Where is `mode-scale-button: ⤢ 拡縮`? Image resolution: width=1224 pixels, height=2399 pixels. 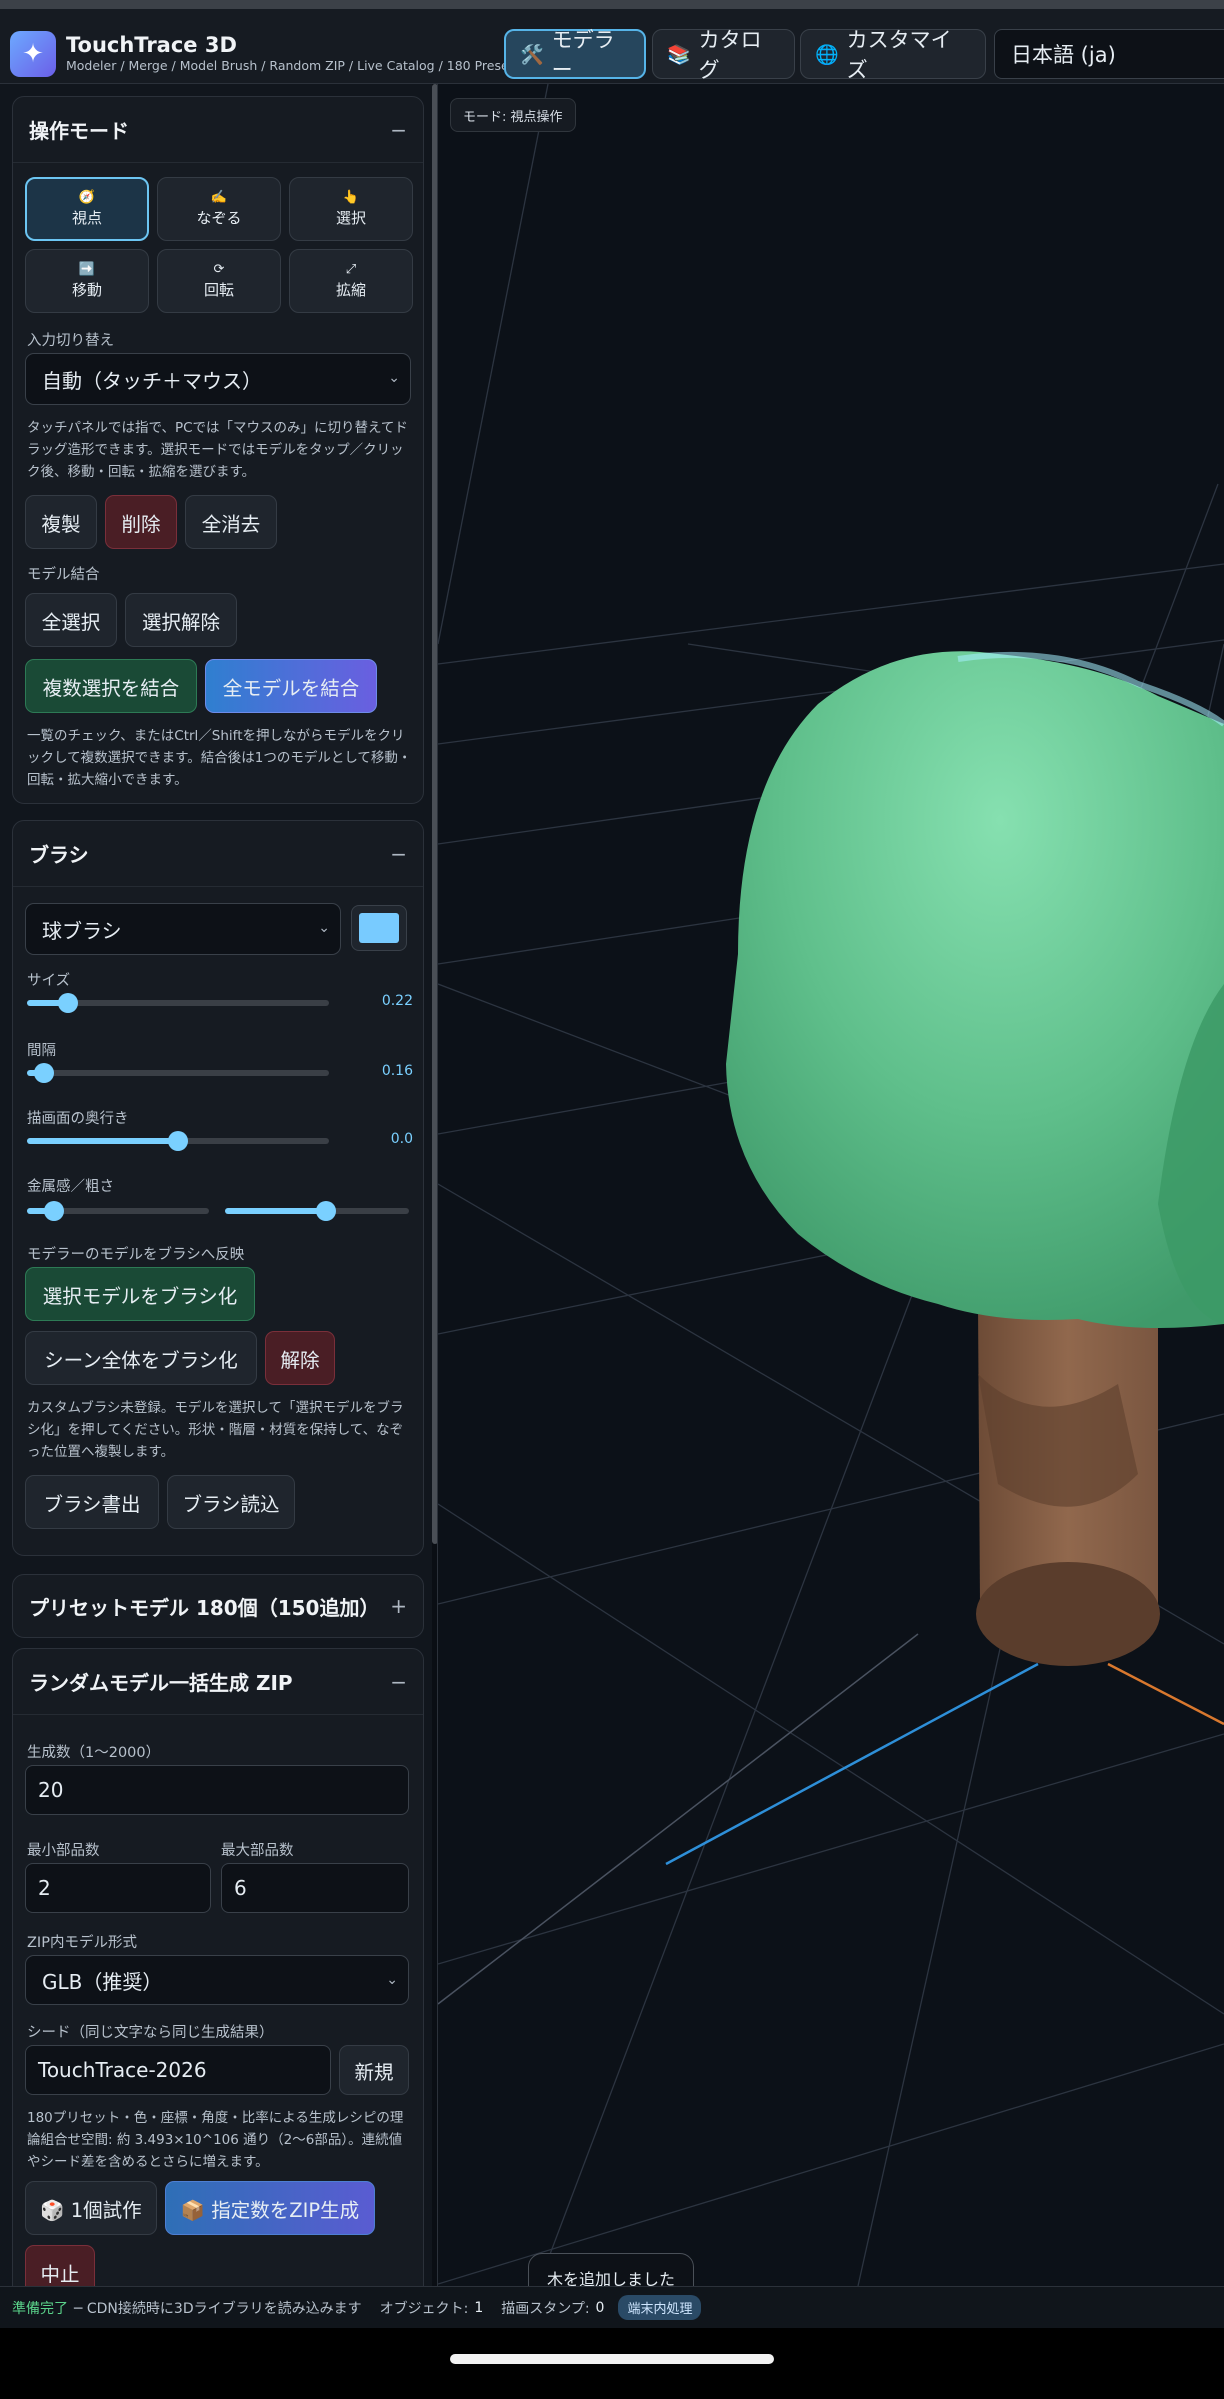 mode-scale-button: ⤢ 拡縮 is located at coordinates (351, 281).